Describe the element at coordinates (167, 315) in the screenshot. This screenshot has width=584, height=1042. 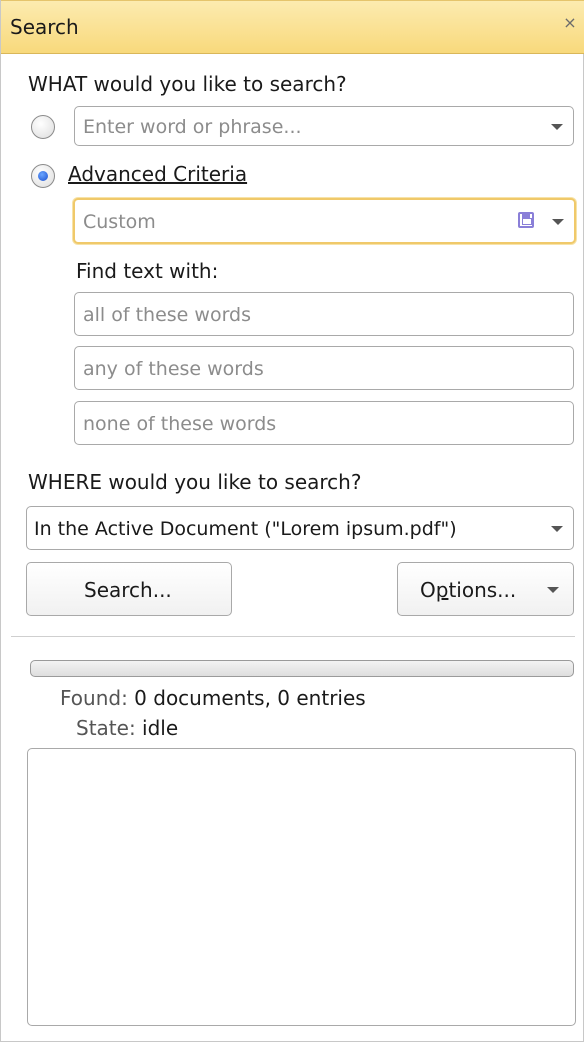
I see `all-words-placeholder: all of these words` at that location.